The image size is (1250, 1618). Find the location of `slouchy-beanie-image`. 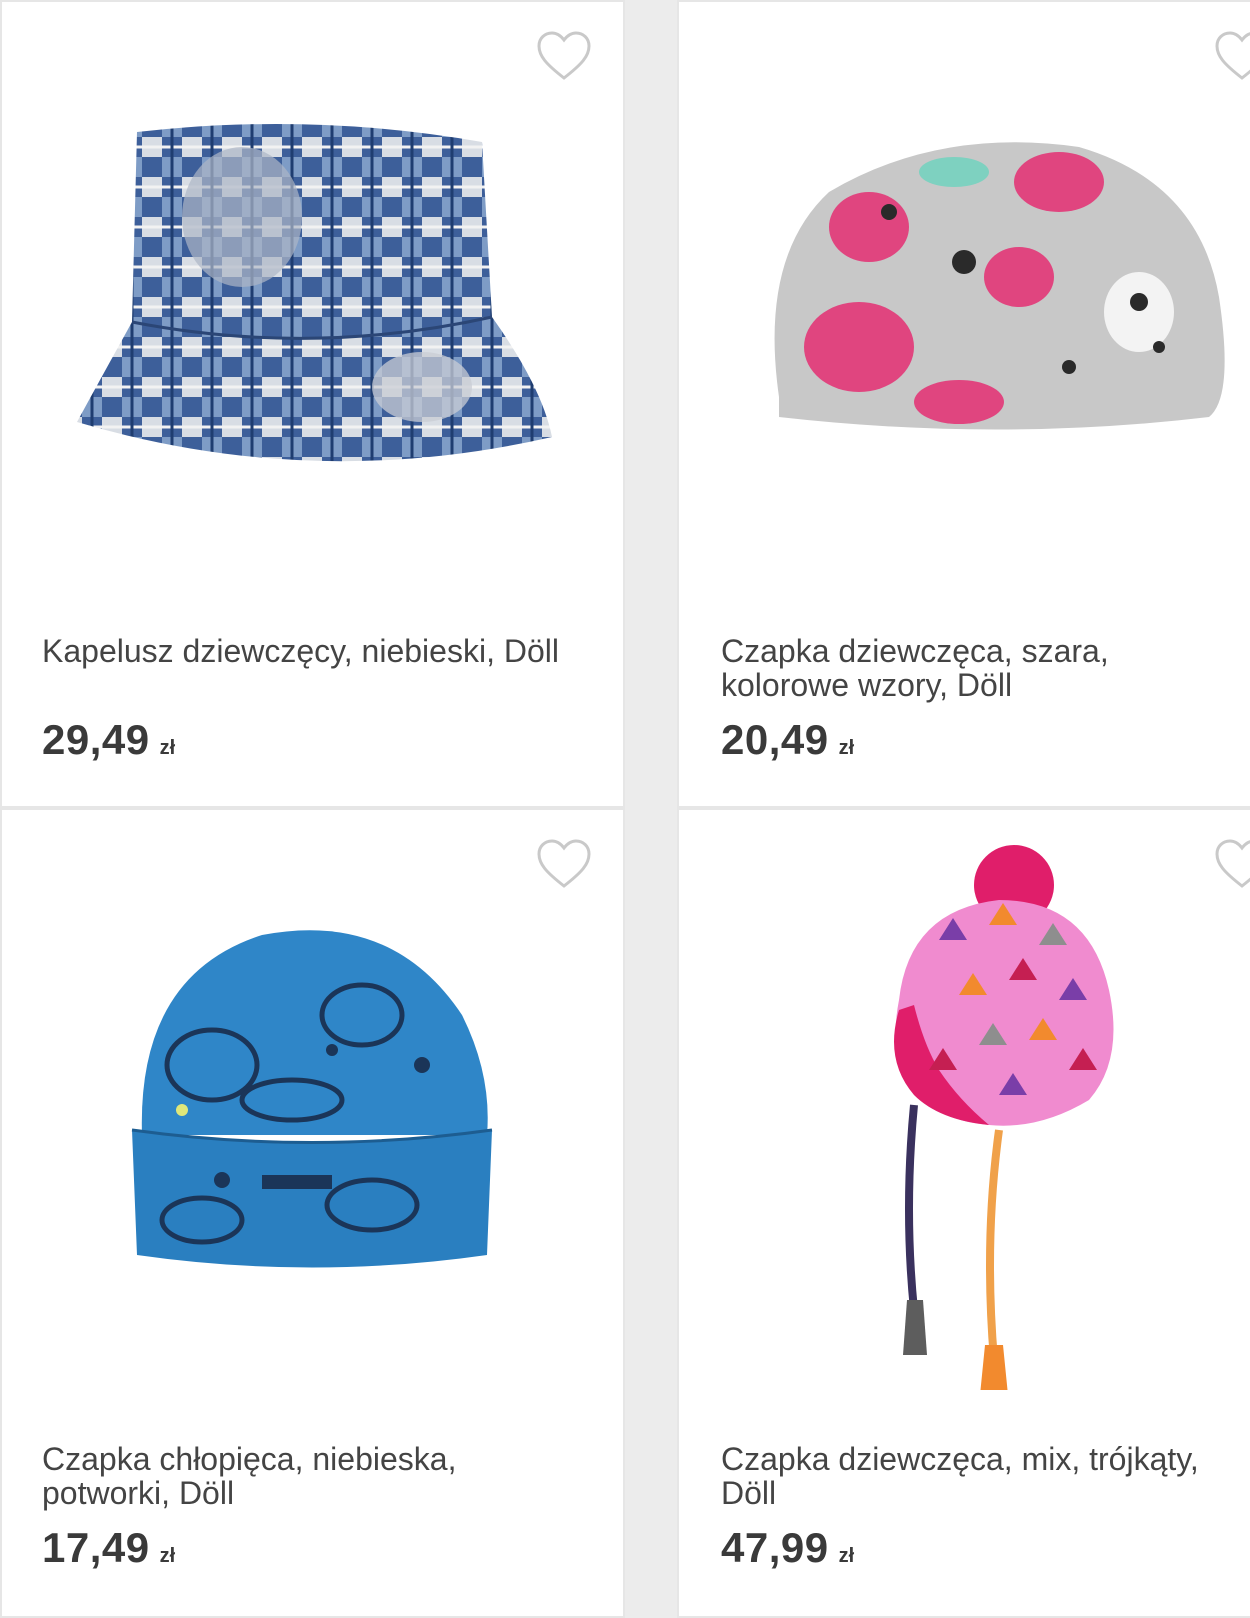

slouchy-beanie-image is located at coordinates (989, 307).